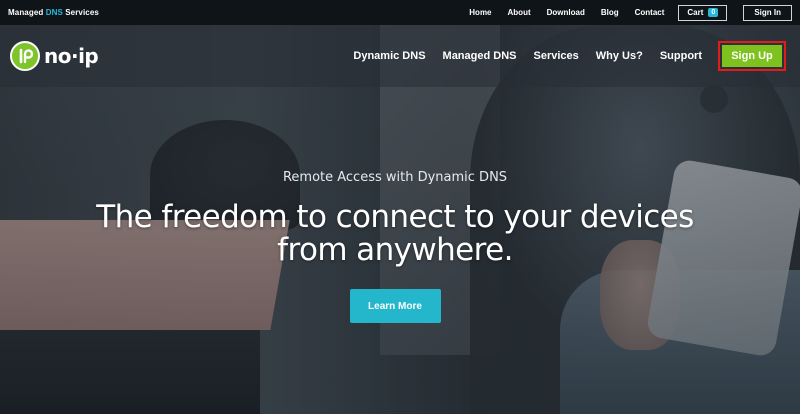 The width and height of the screenshot is (800, 414). Describe the element at coordinates (395, 306) in the screenshot. I see `learn-more-button: Learn More` at that location.